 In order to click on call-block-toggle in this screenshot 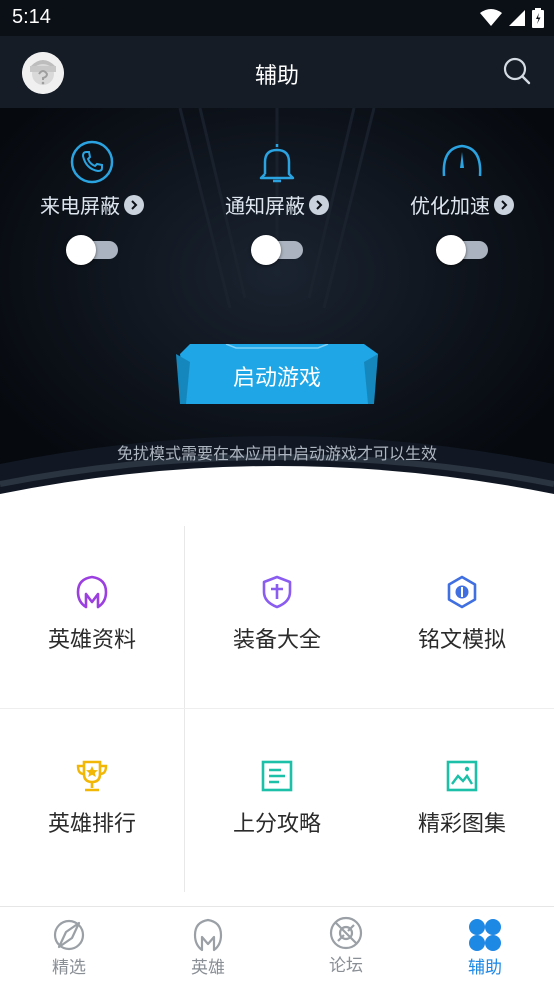, I will do `click(92, 249)`.